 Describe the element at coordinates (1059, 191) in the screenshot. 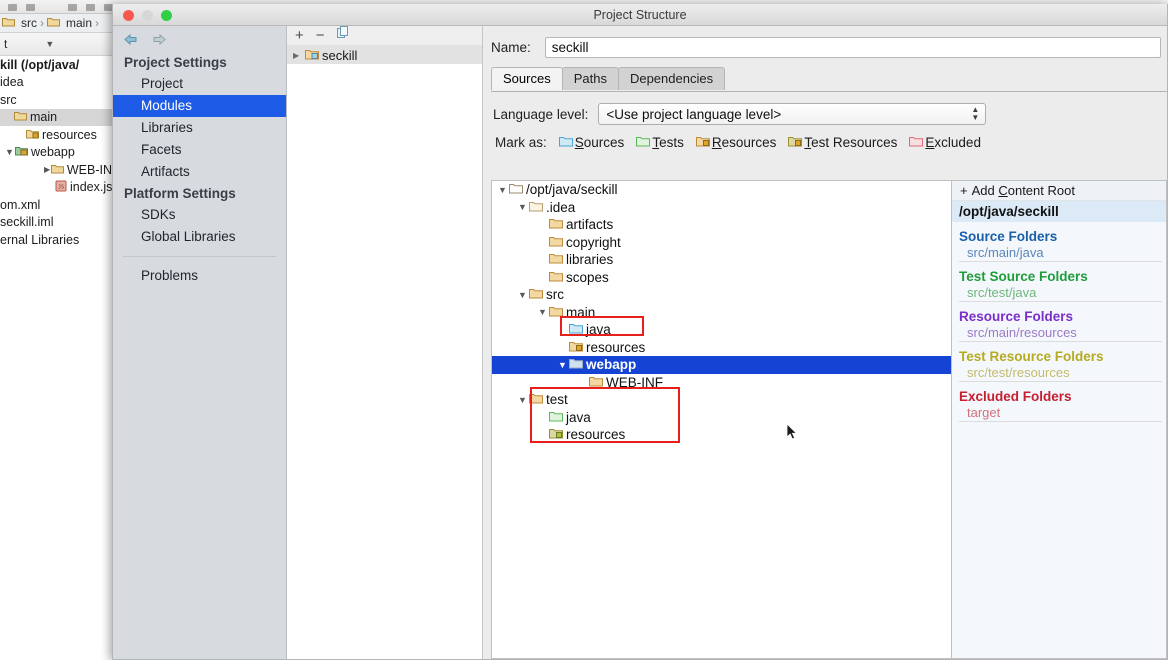

I see `add-content-root-button: + Add Content Root` at that location.